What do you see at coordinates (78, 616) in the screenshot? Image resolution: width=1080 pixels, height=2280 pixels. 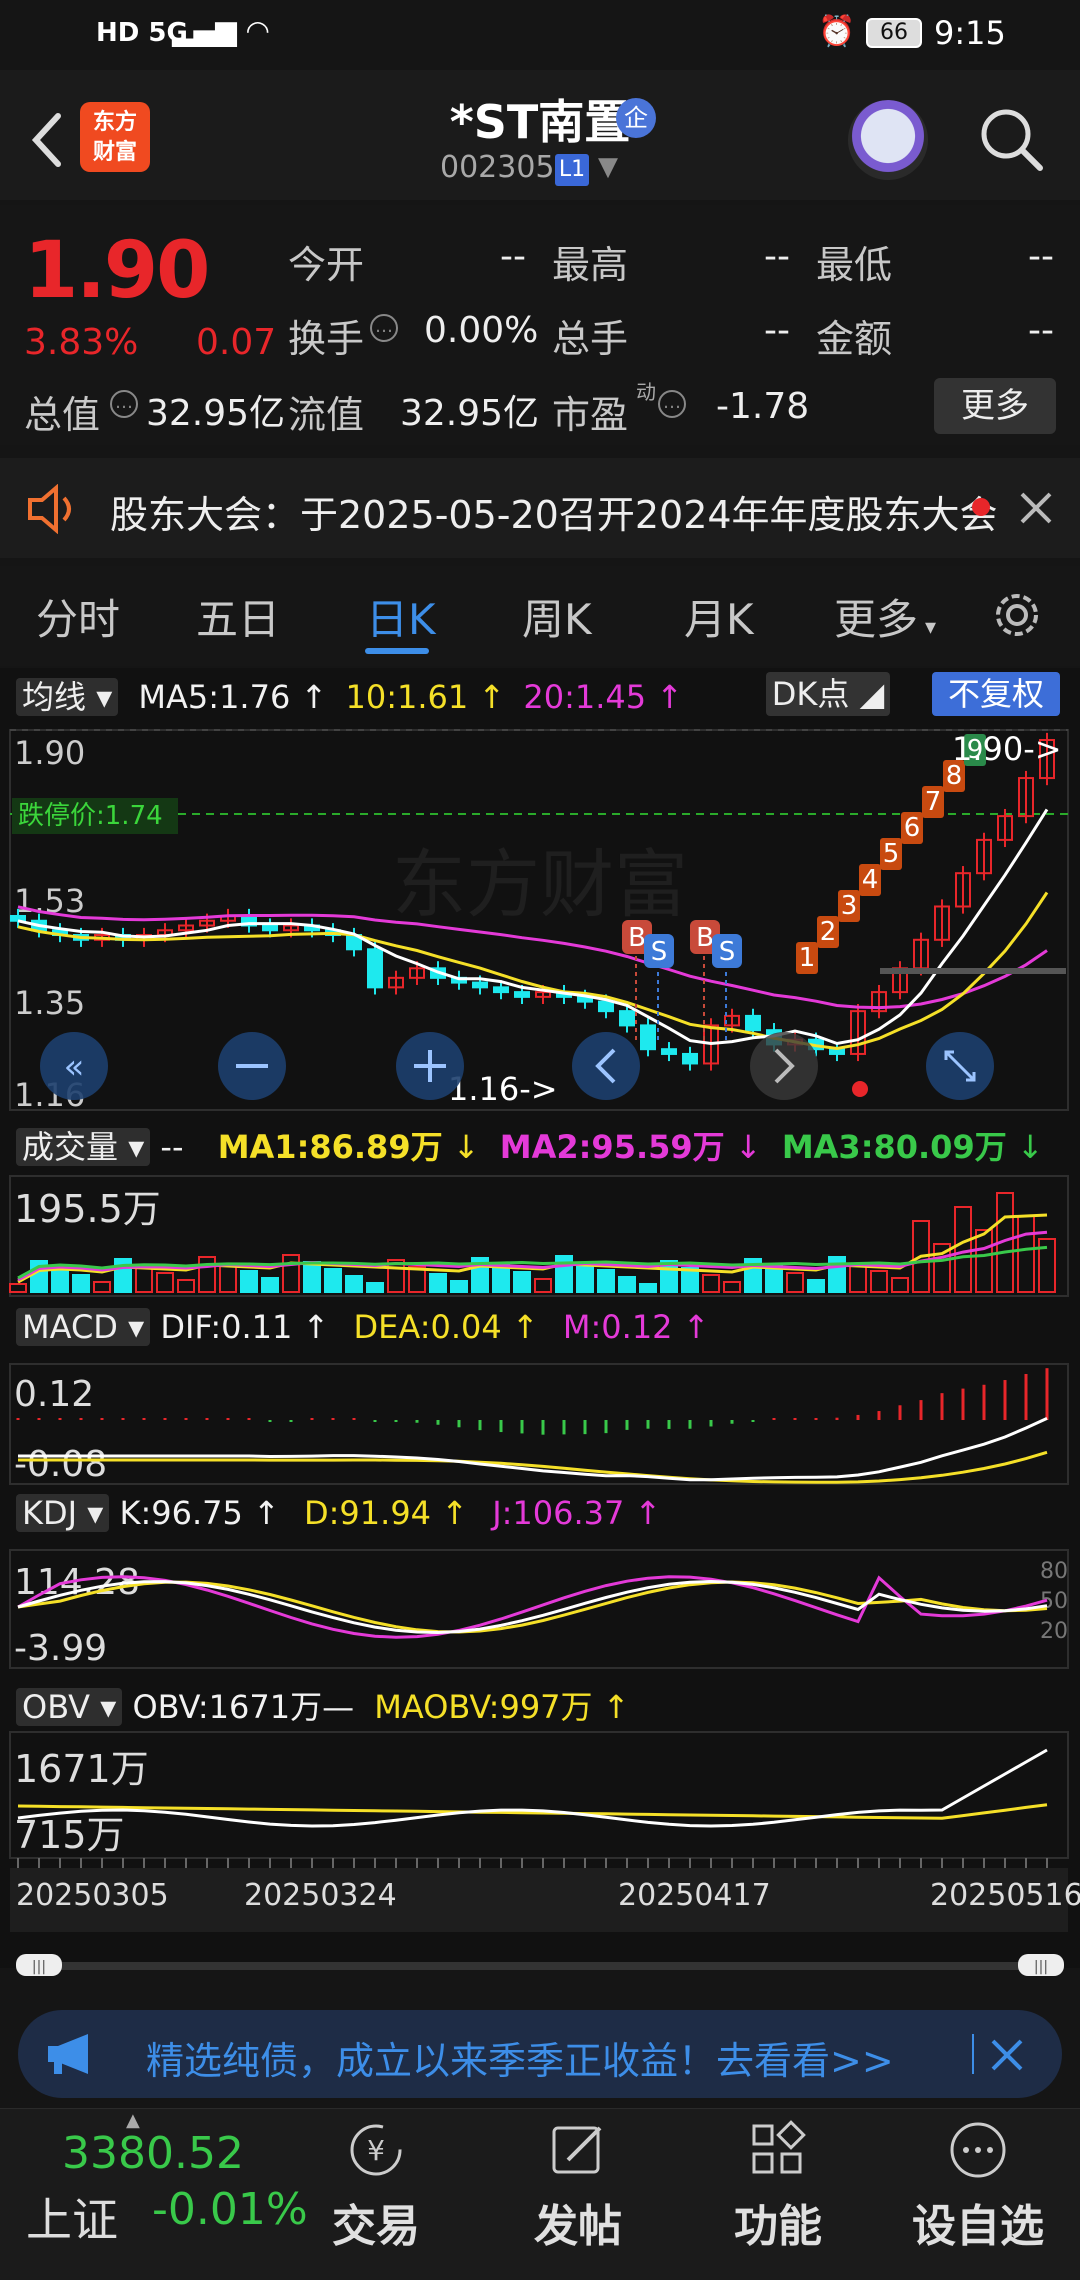 I see `tab-intraday: 分时` at bounding box center [78, 616].